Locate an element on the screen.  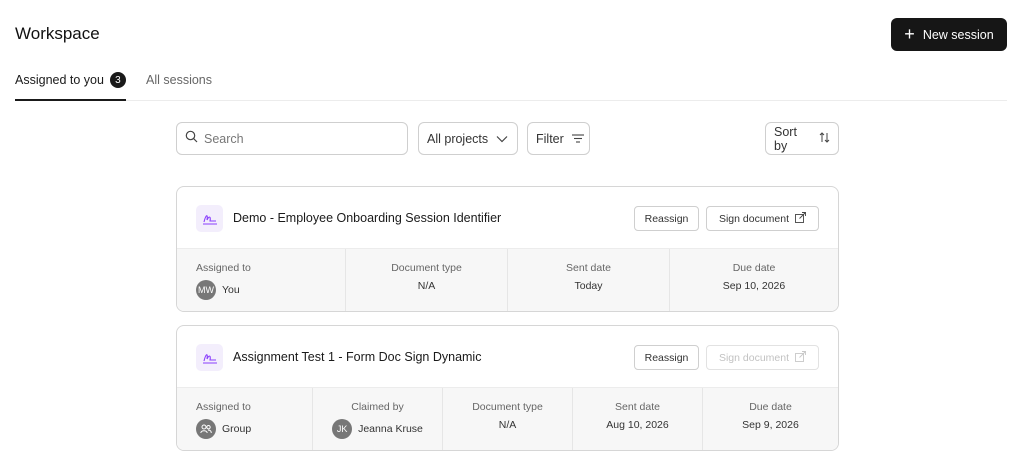
chevron-down-icon is located at coordinates (502, 139).